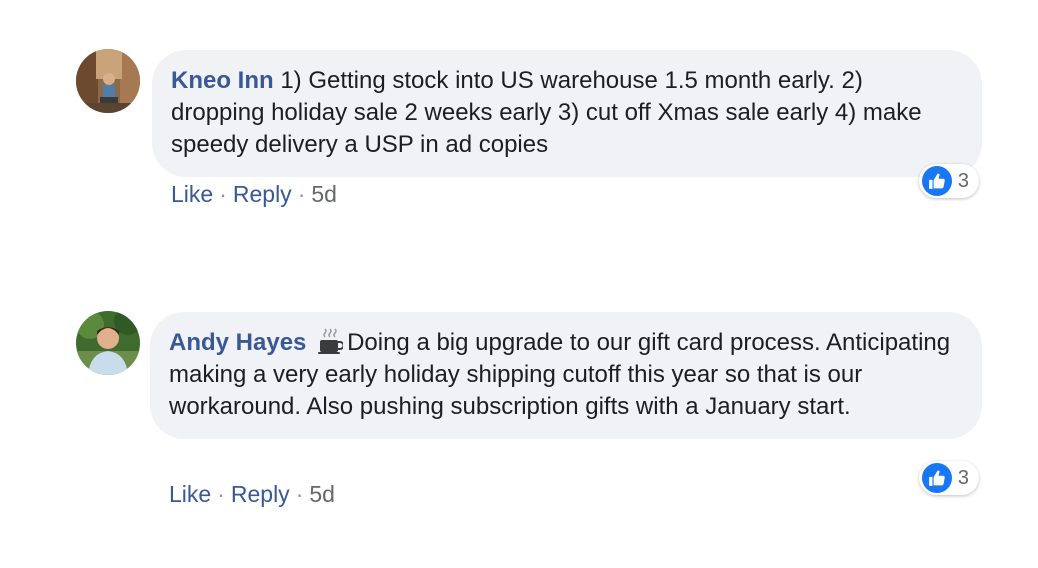  What do you see at coordinates (237, 342) in the screenshot?
I see `comment-author: Andy Hayes` at bounding box center [237, 342].